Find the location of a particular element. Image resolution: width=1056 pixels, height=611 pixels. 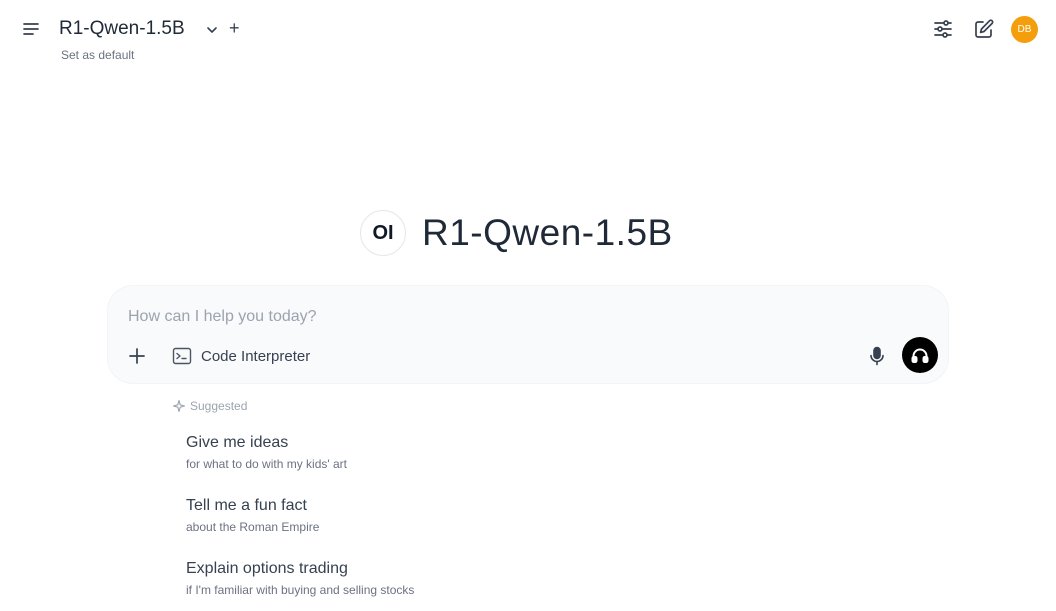

user-avatar: DB is located at coordinates (1024, 29).